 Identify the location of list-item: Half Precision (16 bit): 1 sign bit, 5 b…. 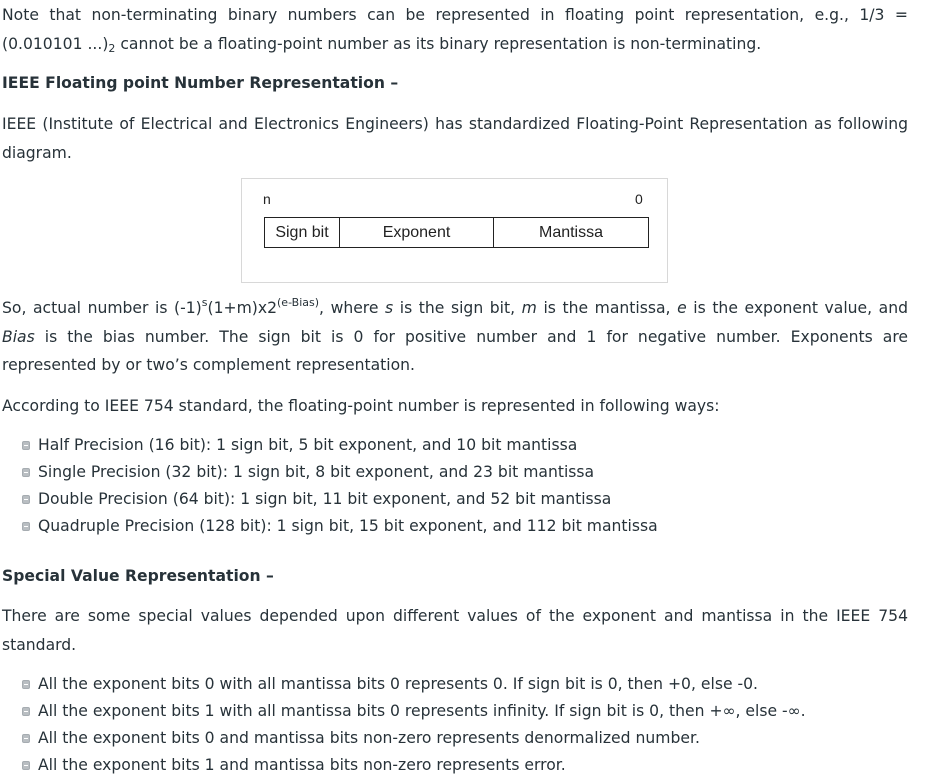
(340, 445).